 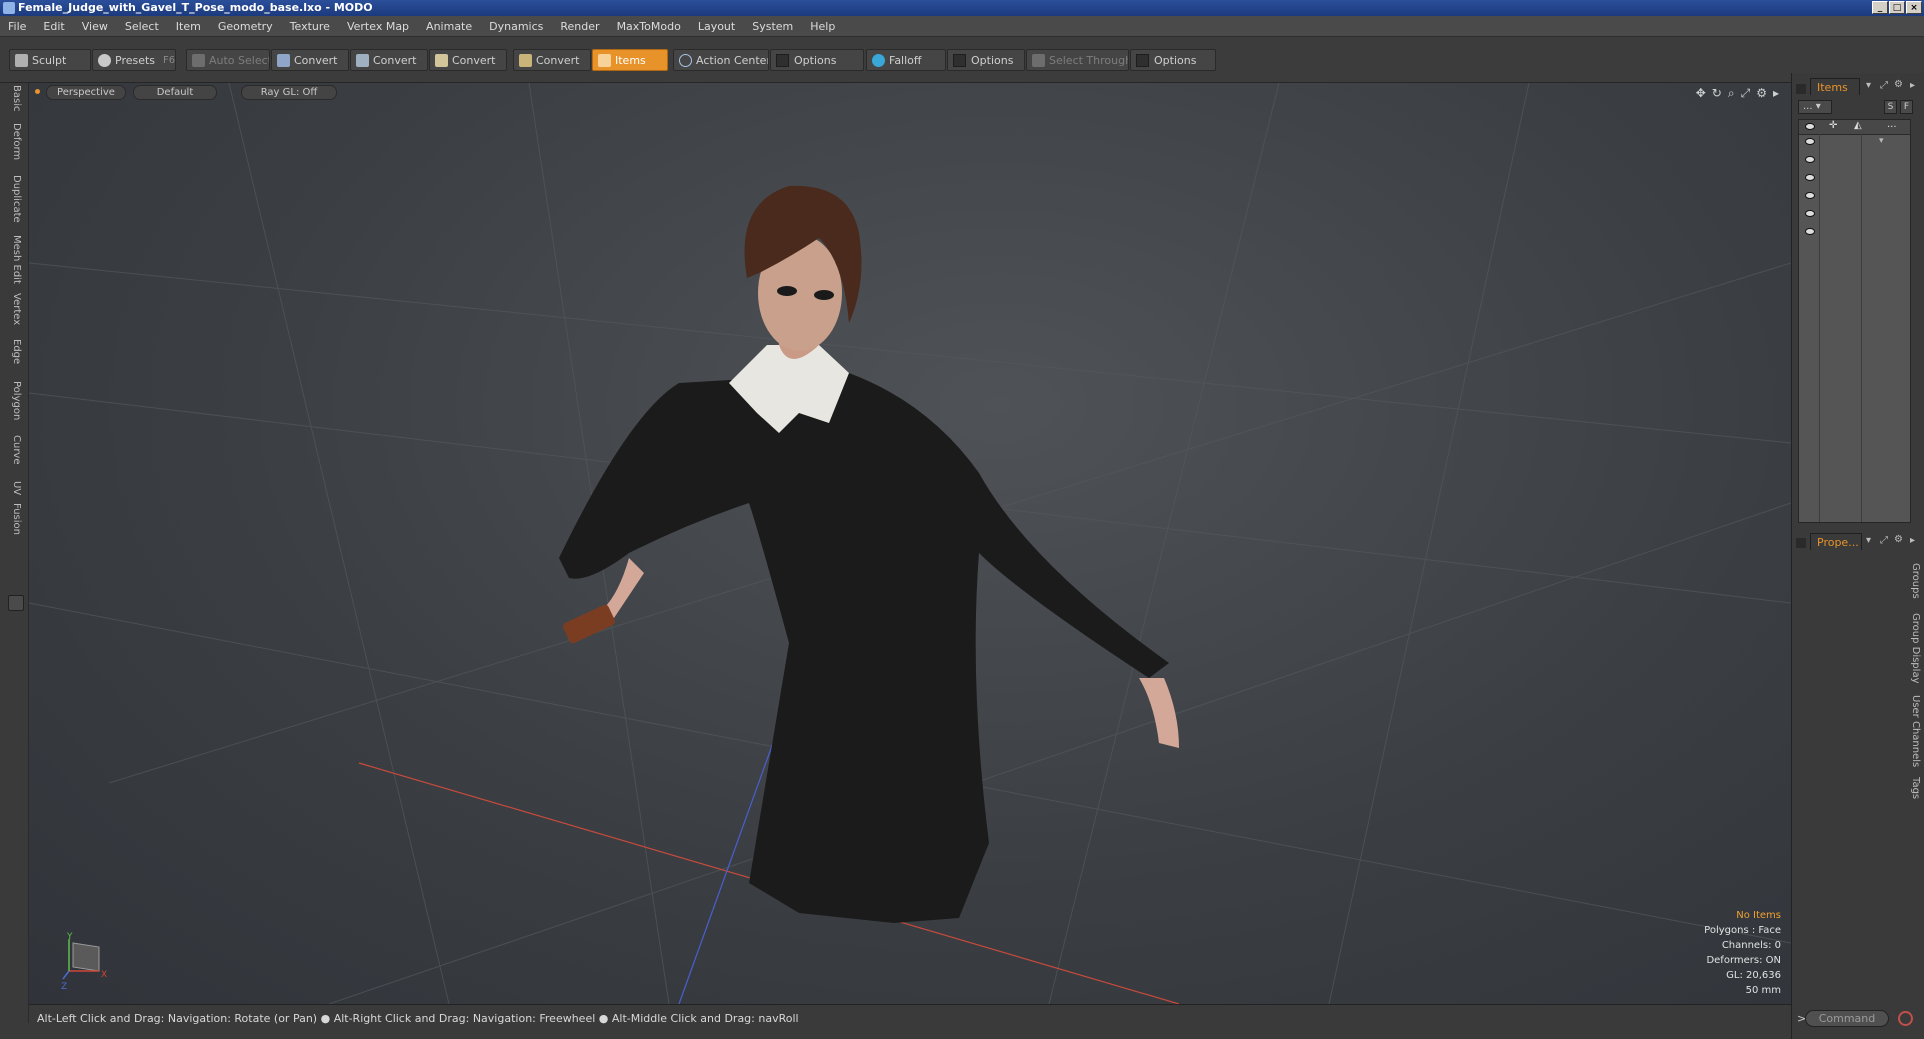 I want to click on type-column-icon: ◭, so click(x=1858, y=125).